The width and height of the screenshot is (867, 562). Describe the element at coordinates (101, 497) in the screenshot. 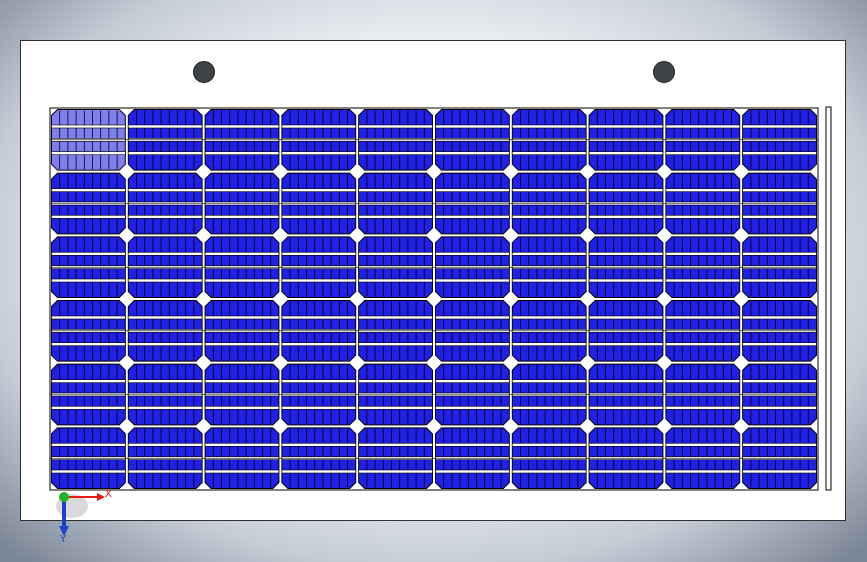

I see `x-axis-arrowhead` at that location.